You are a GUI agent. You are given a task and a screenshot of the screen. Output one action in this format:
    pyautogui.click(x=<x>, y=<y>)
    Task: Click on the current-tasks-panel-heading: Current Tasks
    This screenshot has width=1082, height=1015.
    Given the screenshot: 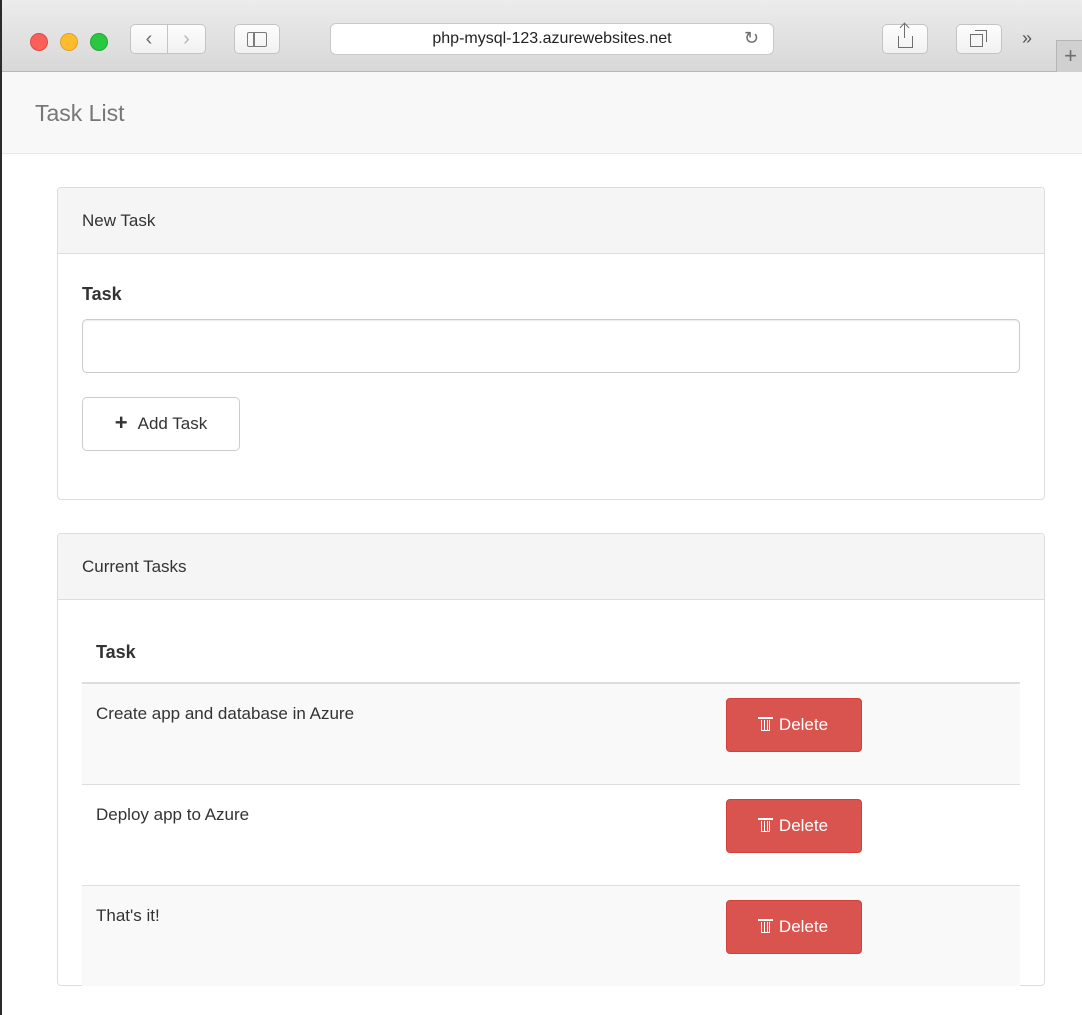 What is the action you would take?
    pyautogui.click(x=551, y=567)
    